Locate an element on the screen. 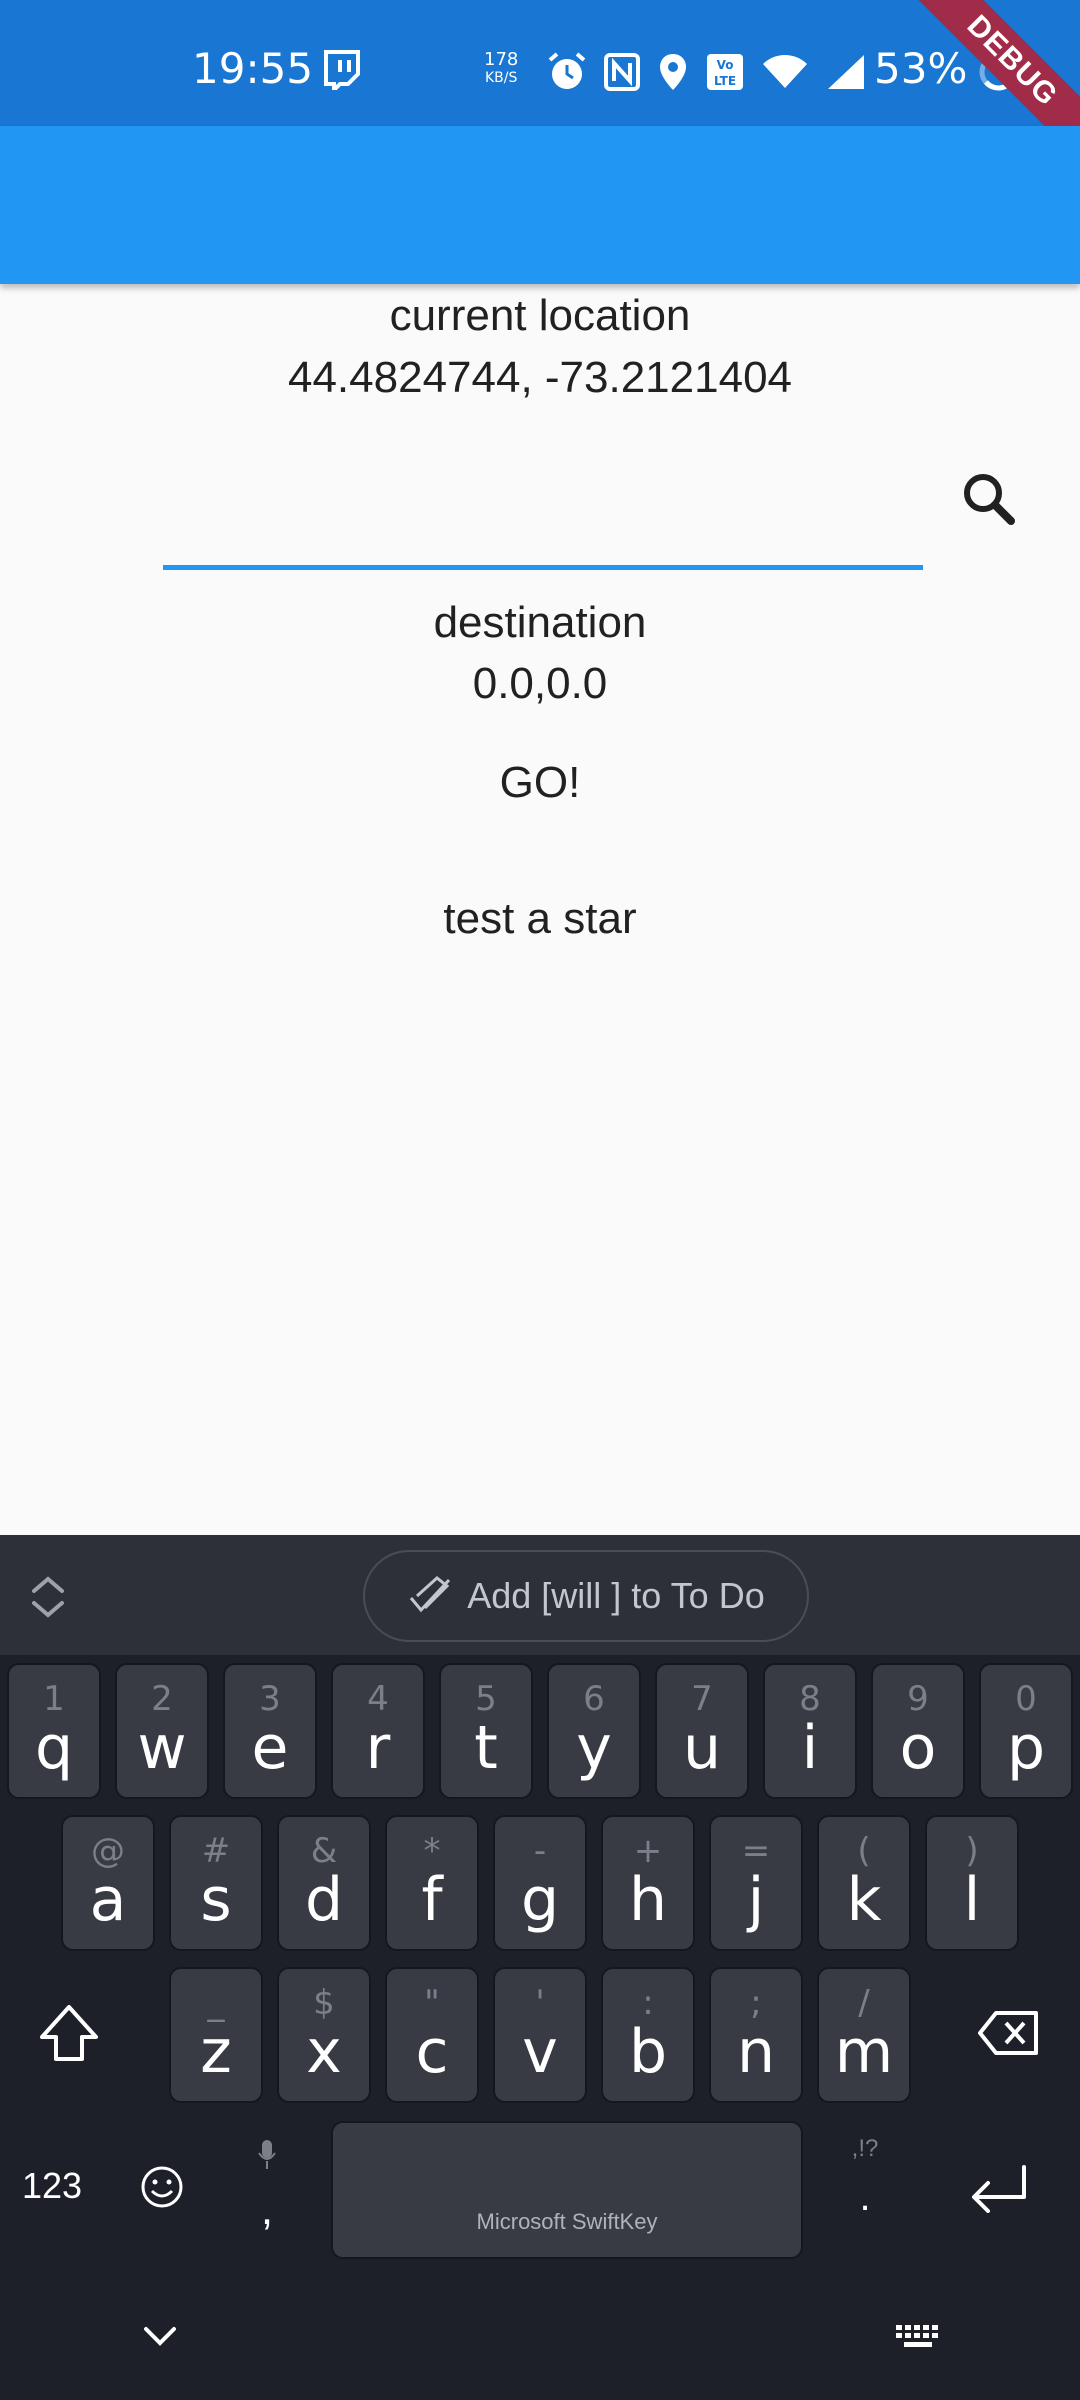  status-time: 19:55 is located at coordinates (253, 68).